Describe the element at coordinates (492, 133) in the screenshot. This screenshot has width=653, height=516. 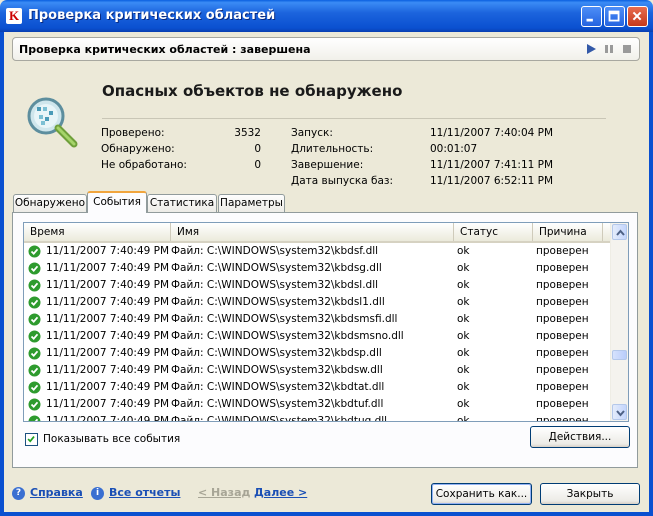
I see `time-value-start: 11/11/2007 7:40:04 PM` at that location.